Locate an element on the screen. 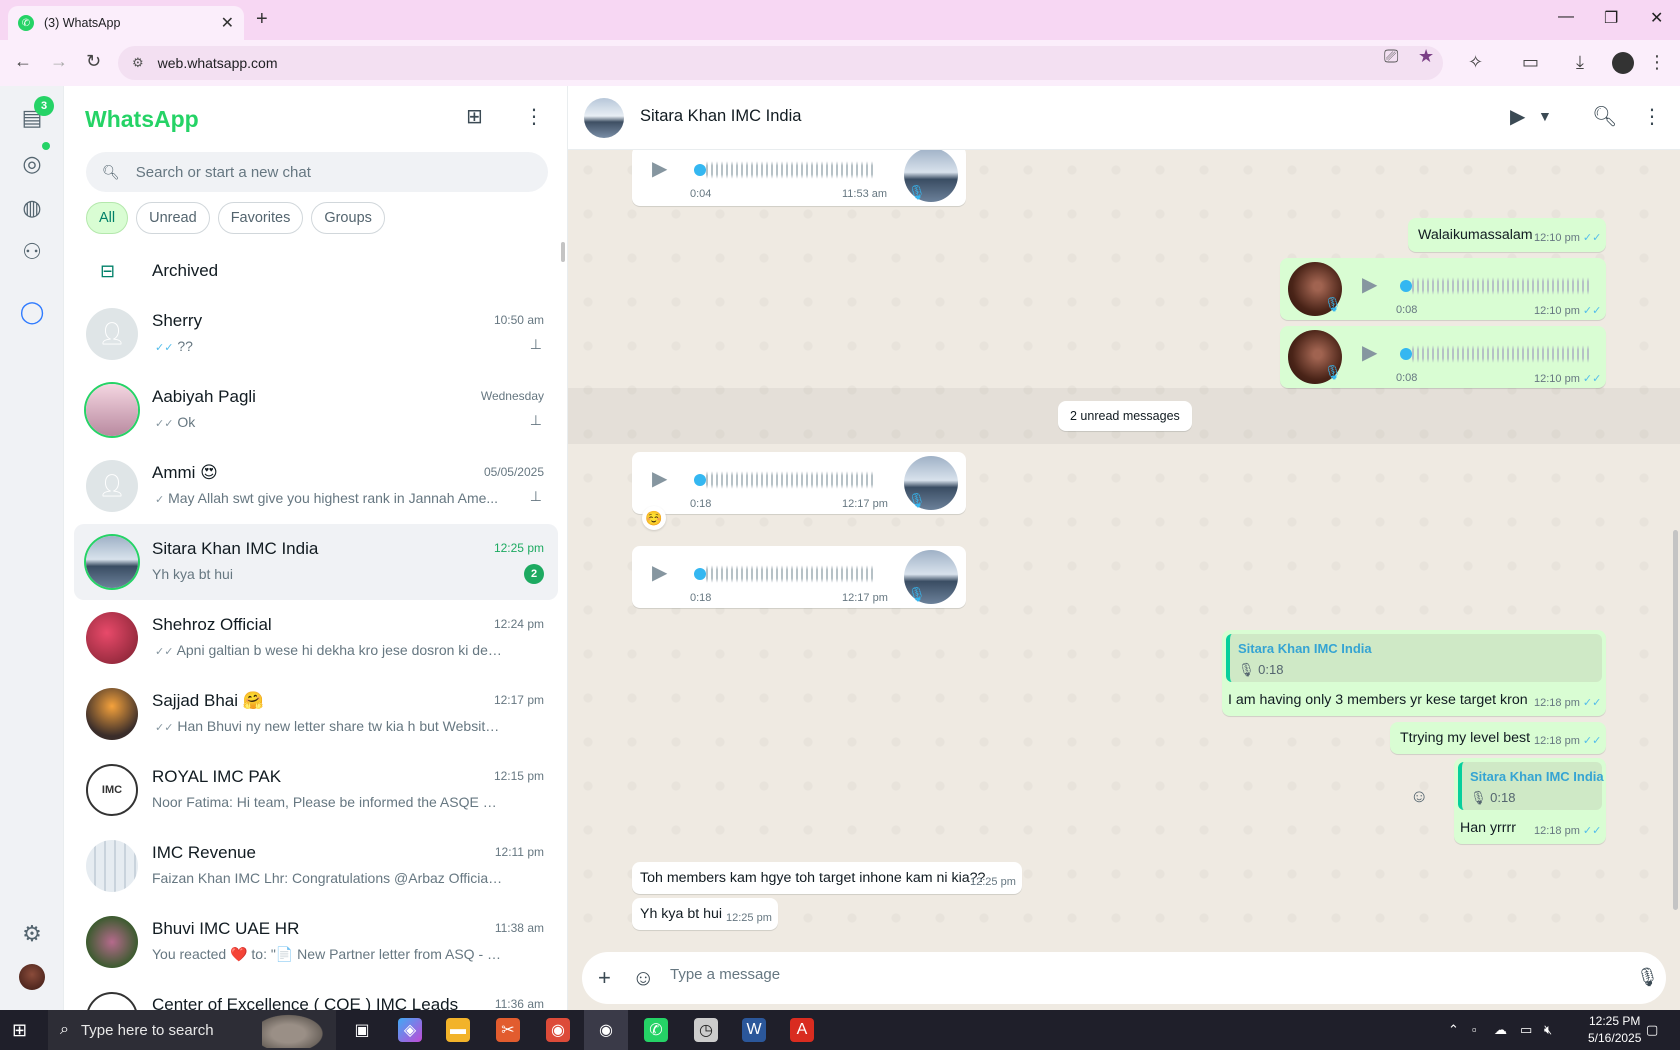 This screenshot has width=1680, height=1050. chrome-icon: ◉ is located at coordinates (558, 1030).